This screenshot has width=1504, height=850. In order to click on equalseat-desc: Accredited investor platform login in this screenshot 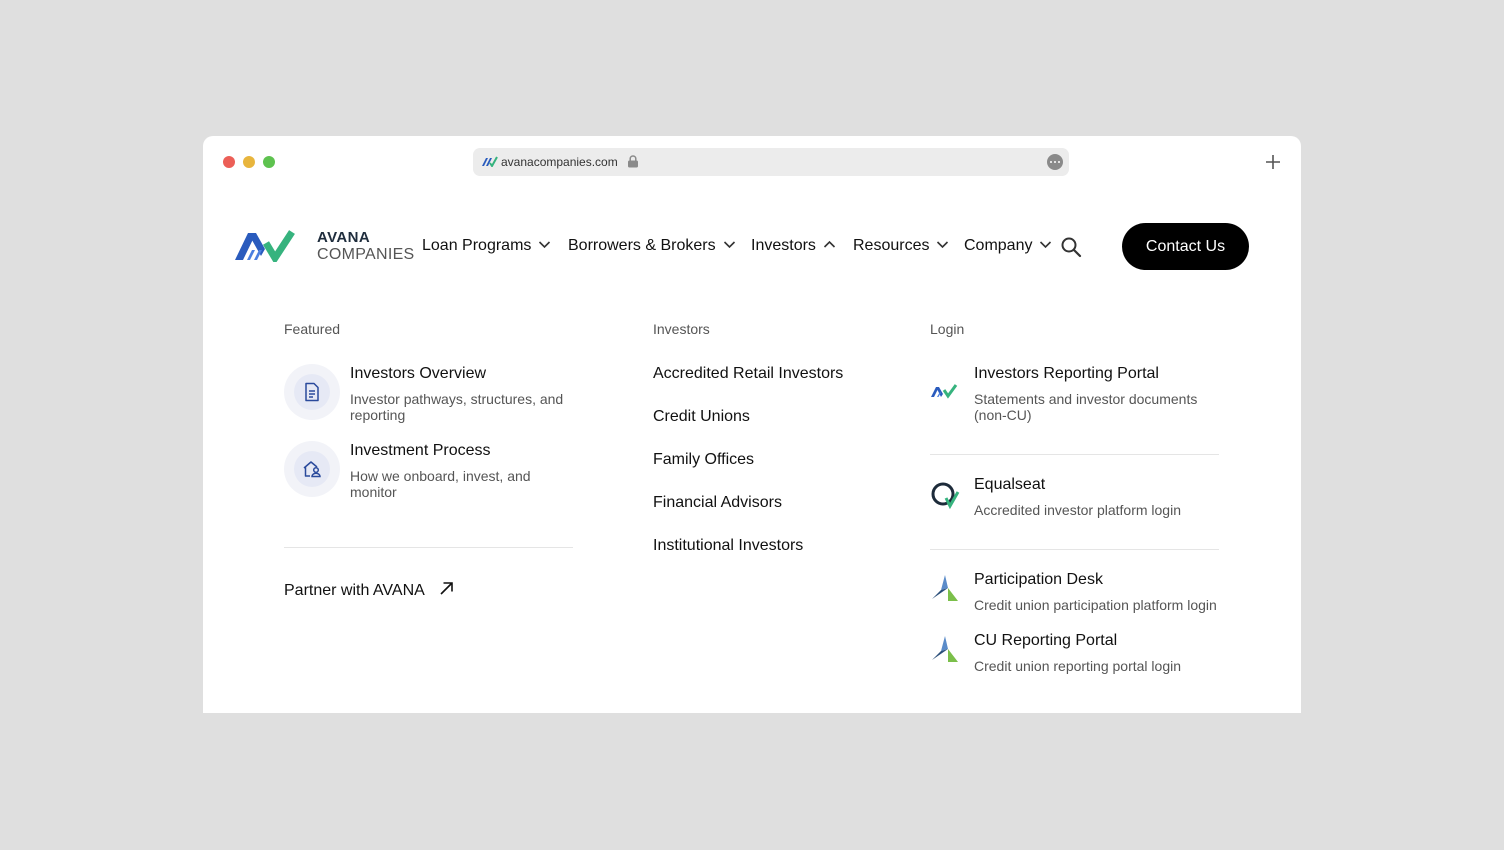, I will do `click(1077, 510)`.